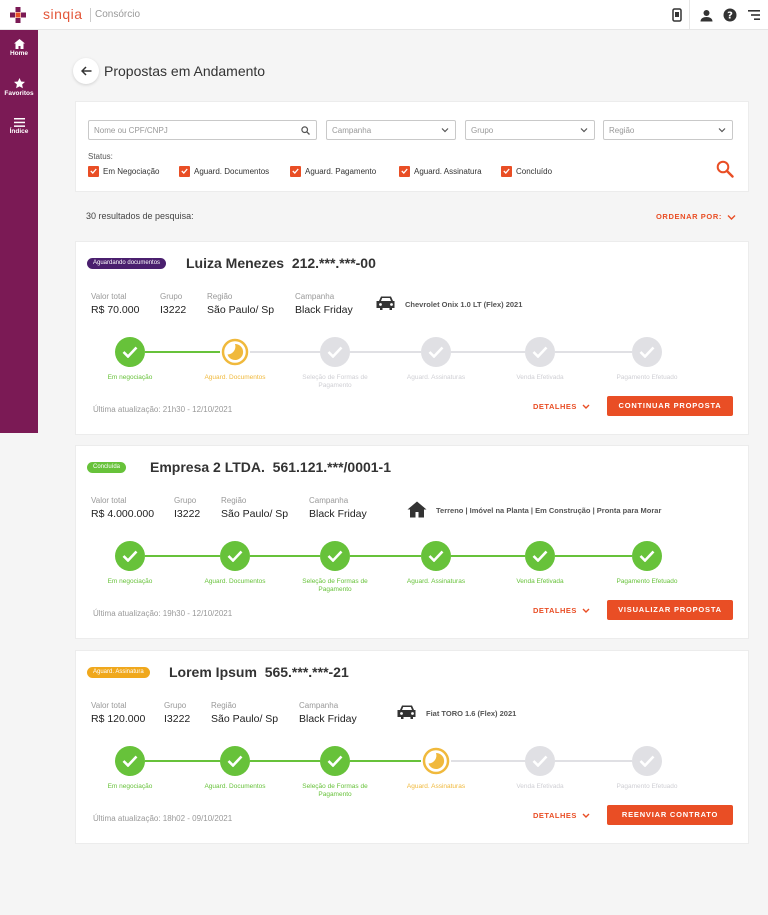 The width and height of the screenshot is (768, 915). I want to click on status-checkbox-aguard-pagamento: Aguard. Pagamento, so click(333, 171).